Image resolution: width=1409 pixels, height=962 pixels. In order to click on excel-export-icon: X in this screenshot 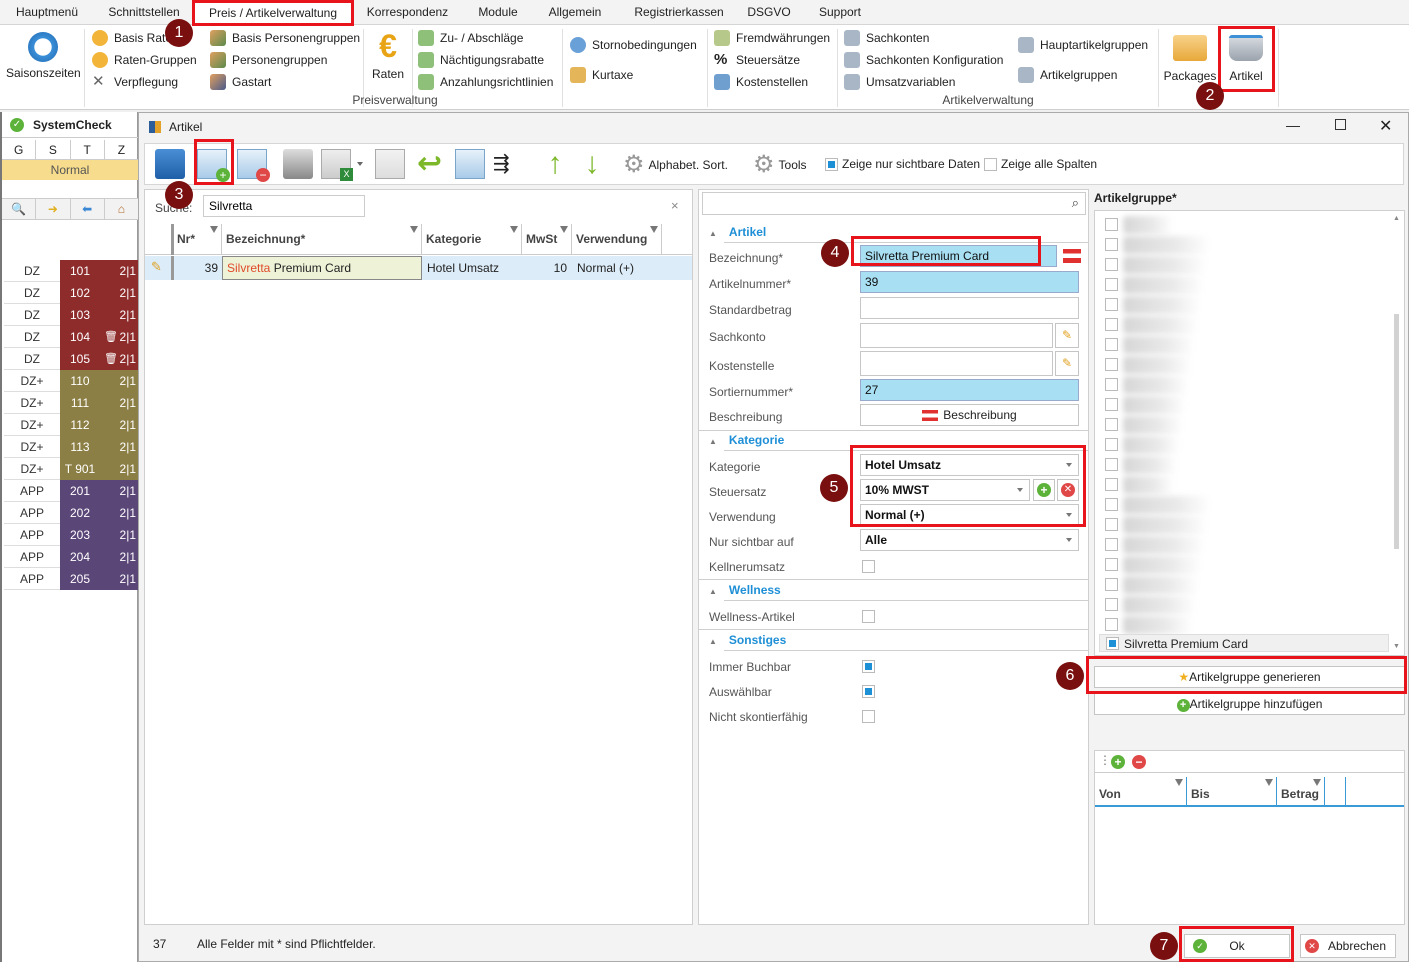, I will do `click(337, 165)`.